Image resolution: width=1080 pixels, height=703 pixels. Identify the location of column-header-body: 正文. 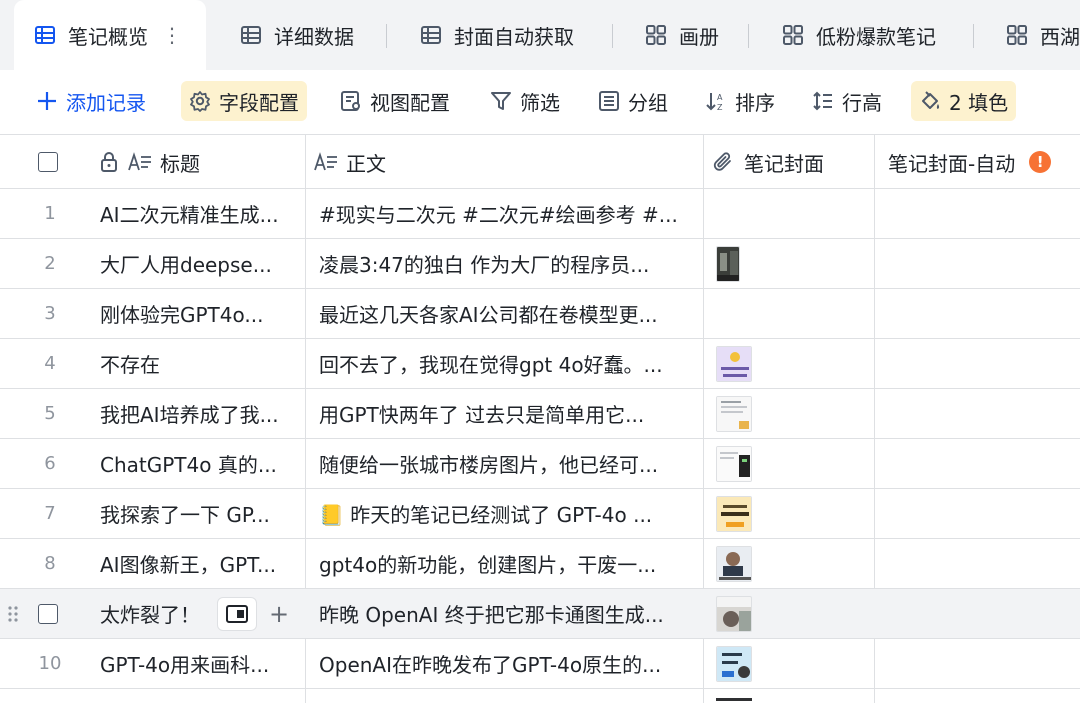
(508, 162).